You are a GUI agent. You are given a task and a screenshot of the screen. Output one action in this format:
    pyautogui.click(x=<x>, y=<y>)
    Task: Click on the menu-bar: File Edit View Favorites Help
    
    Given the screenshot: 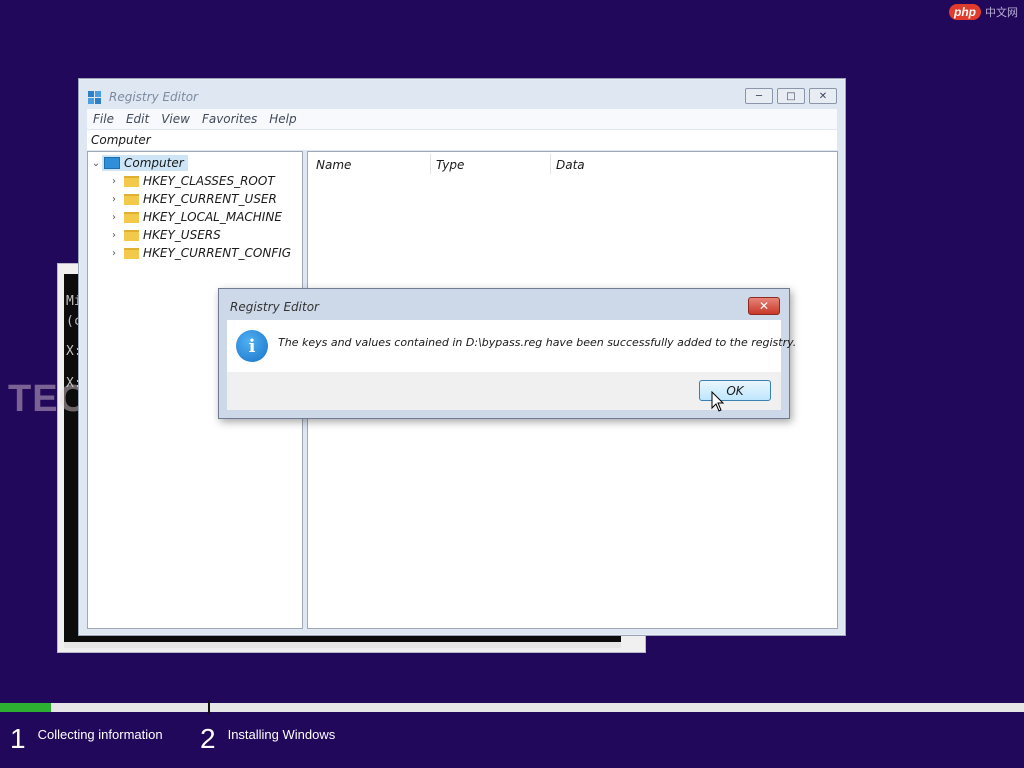 What is the action you would take?
    pyautogui.click(x=462, y=119)
    